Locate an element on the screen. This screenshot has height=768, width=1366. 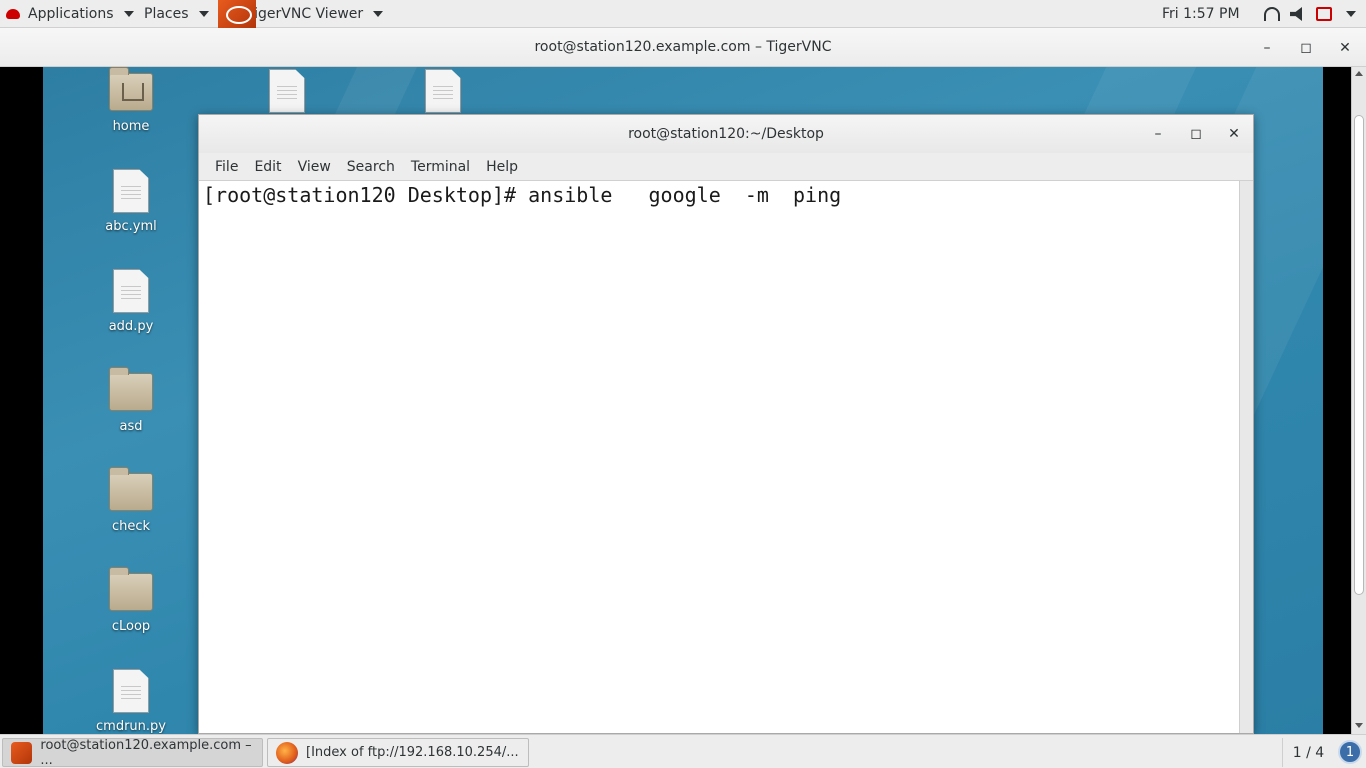
desktop-icon-cmdrun-py: cmdrun.py is located at coordinates (131, 701).